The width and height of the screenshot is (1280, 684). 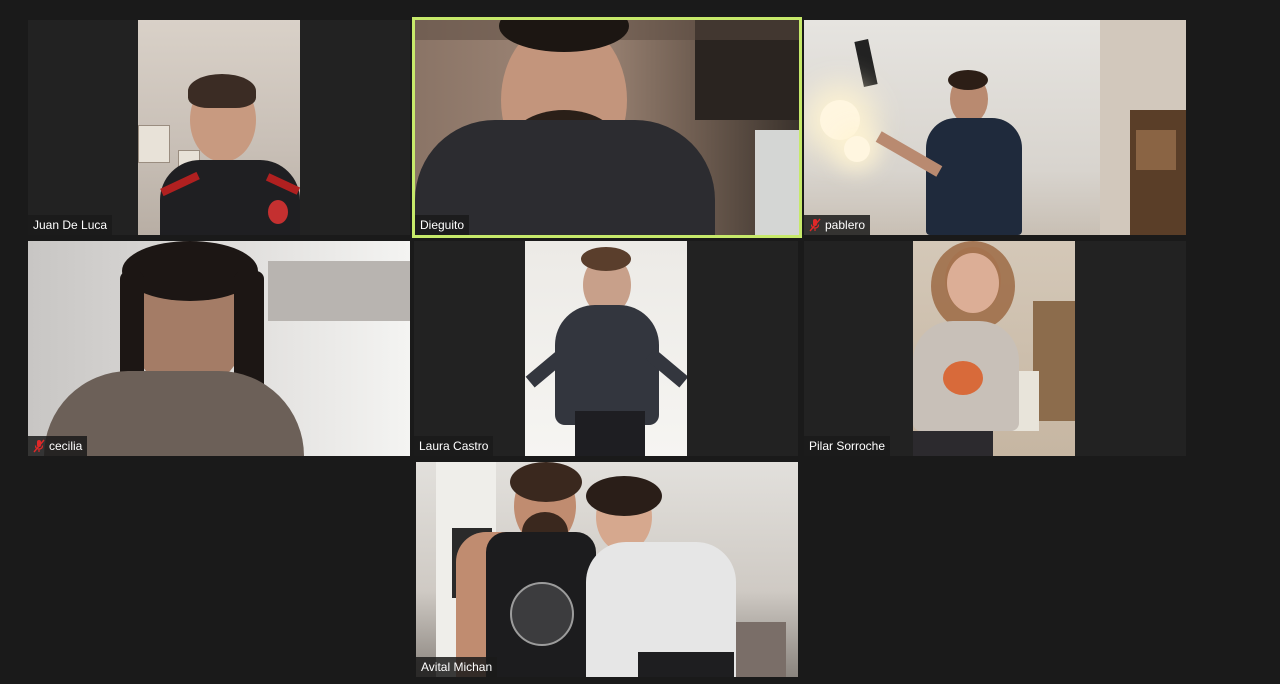 I want to click on participant-name: pablero, so click(x=845, y=225).